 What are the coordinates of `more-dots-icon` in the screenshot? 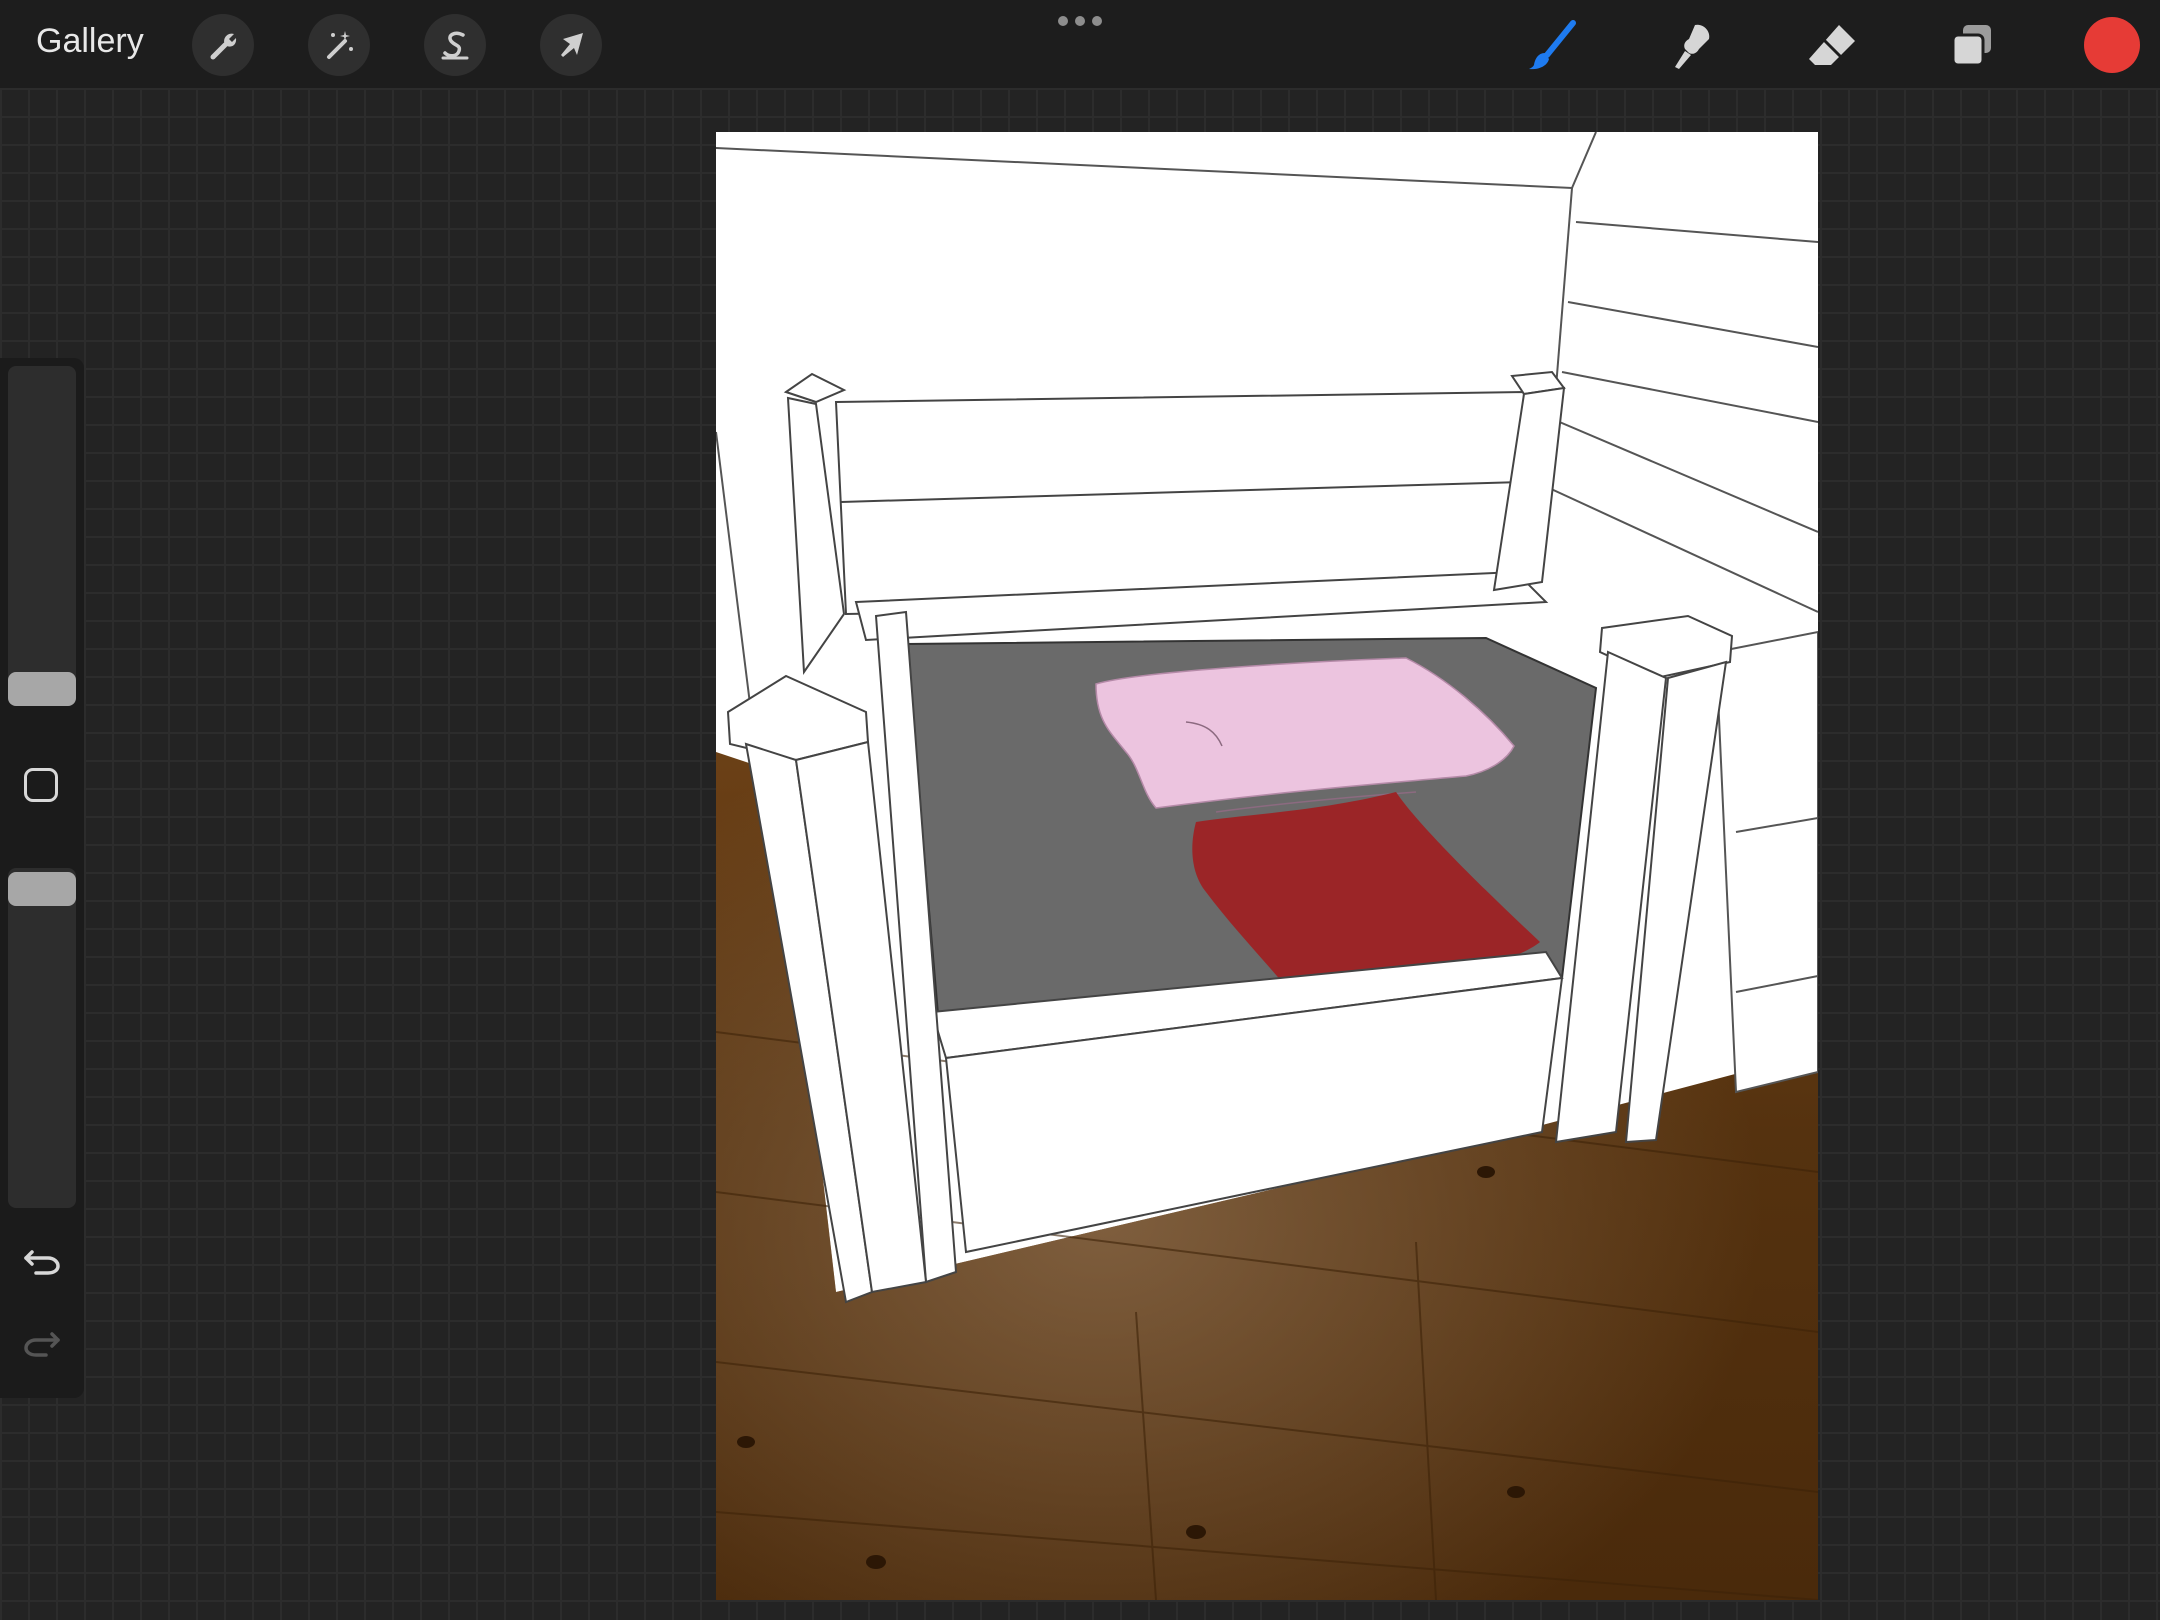 It's located at (1080, 21).